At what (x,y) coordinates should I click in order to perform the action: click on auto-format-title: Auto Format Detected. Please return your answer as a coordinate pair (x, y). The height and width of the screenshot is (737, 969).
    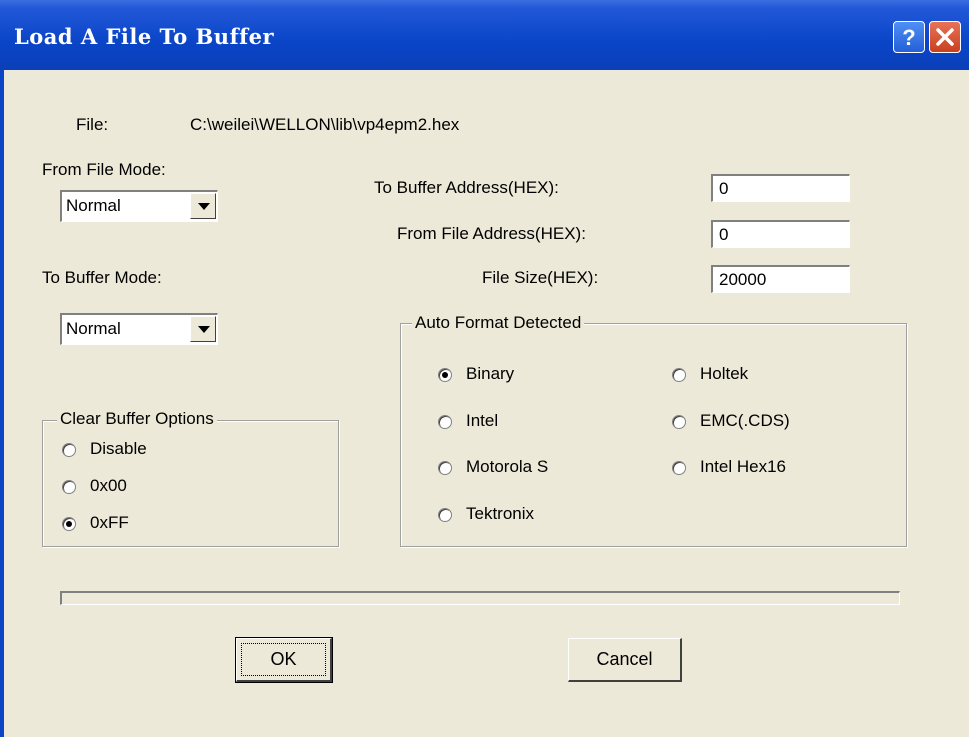
    Looking at the image, I should click on (498, 323).